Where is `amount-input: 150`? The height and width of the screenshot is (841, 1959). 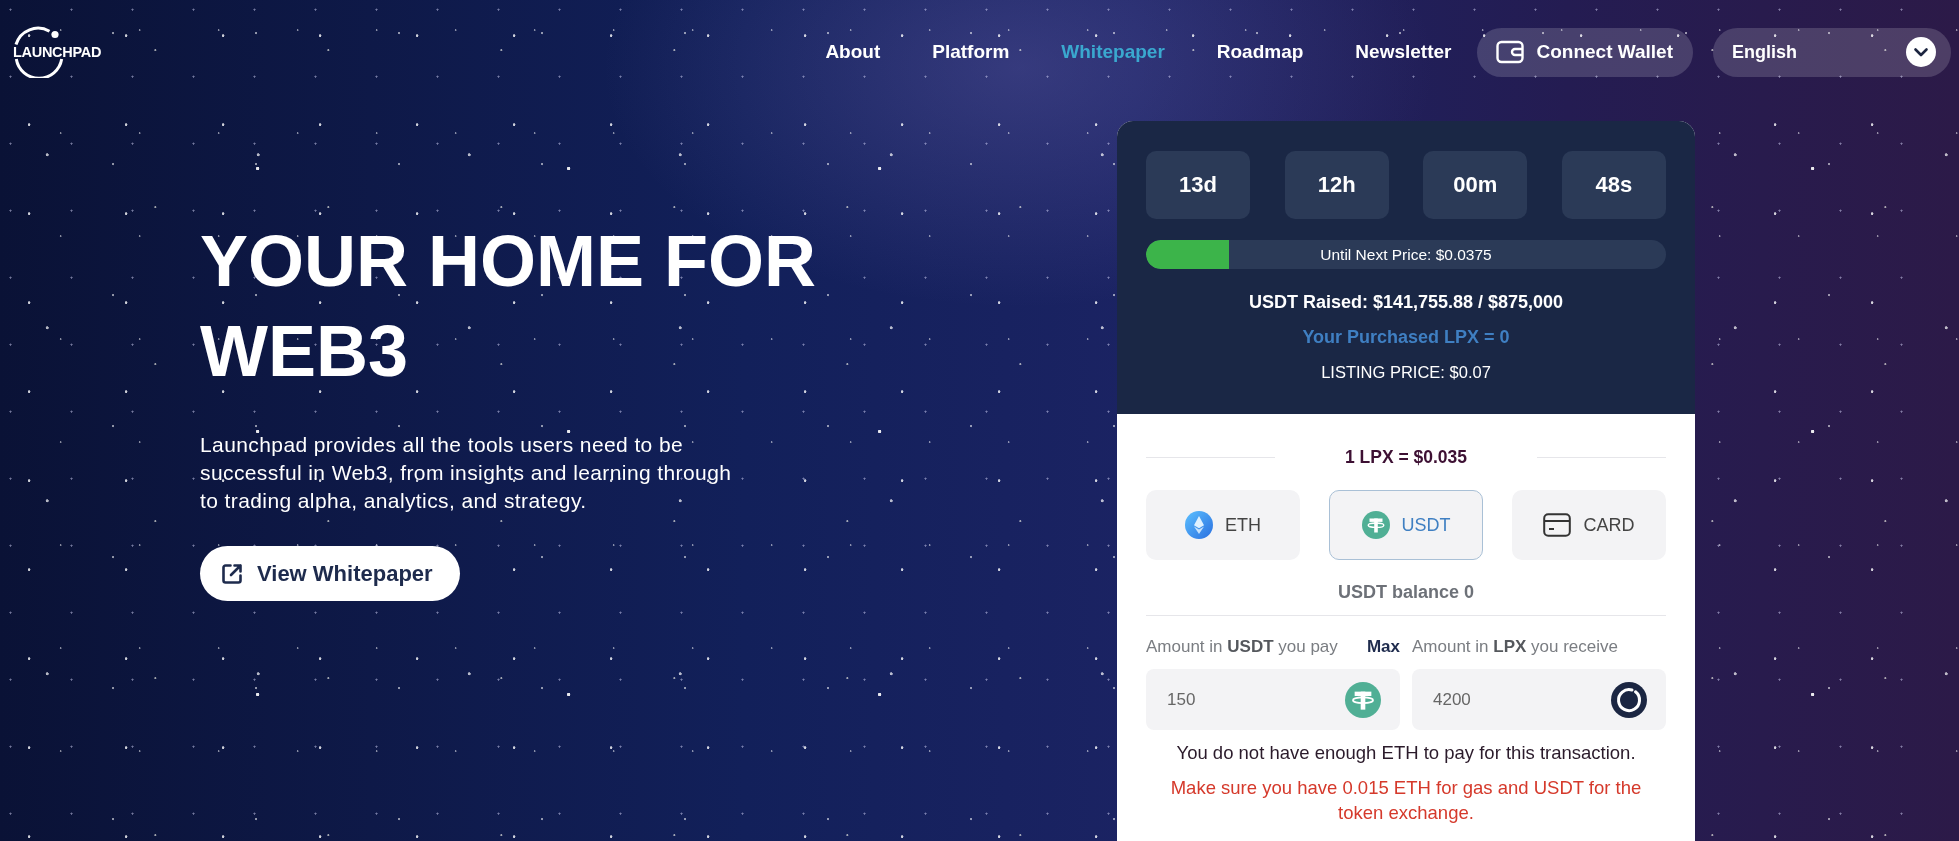 amount-input: 150 is located at coordinates (1273, 699).